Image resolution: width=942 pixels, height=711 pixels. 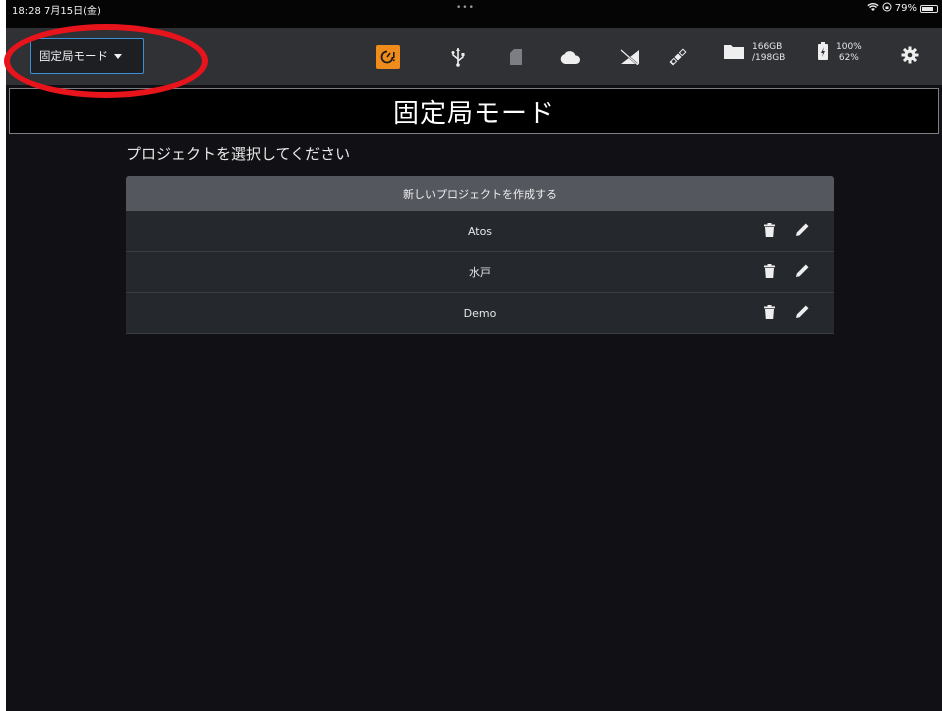 I want to click on project-name: Demo, so click(x=480, y=313).